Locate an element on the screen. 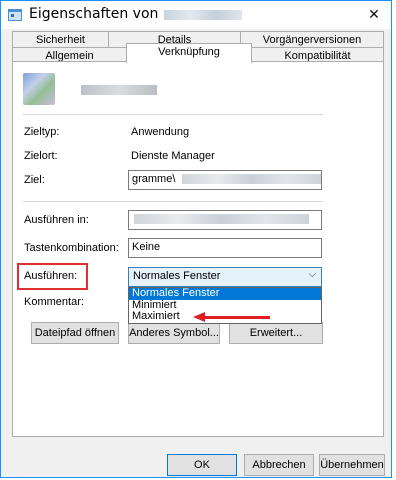 The image size is (396, 480). ausfuehren-in-field is located at coordinates (225, 220).